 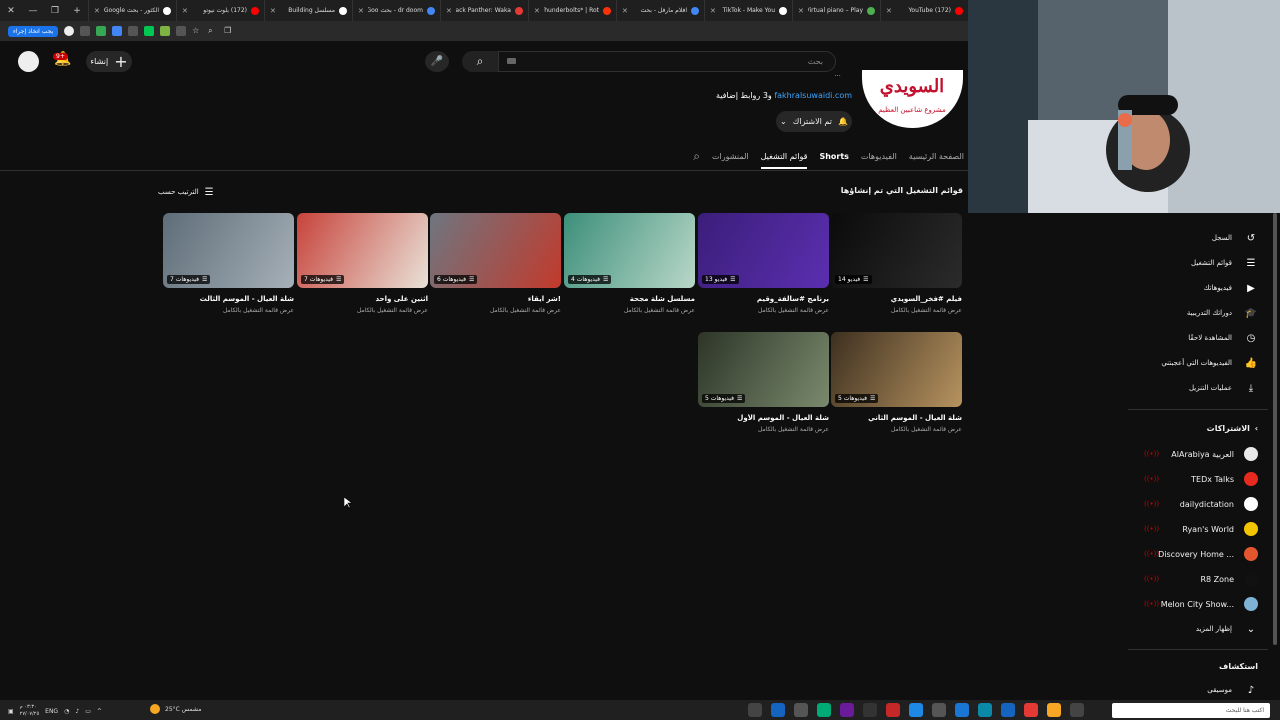 What do you see at coordinates (220, 10) in the screenshot?
I see `browser-tab: ✕ (172) بلوت نيوتو` at bounding box center [220, 10].